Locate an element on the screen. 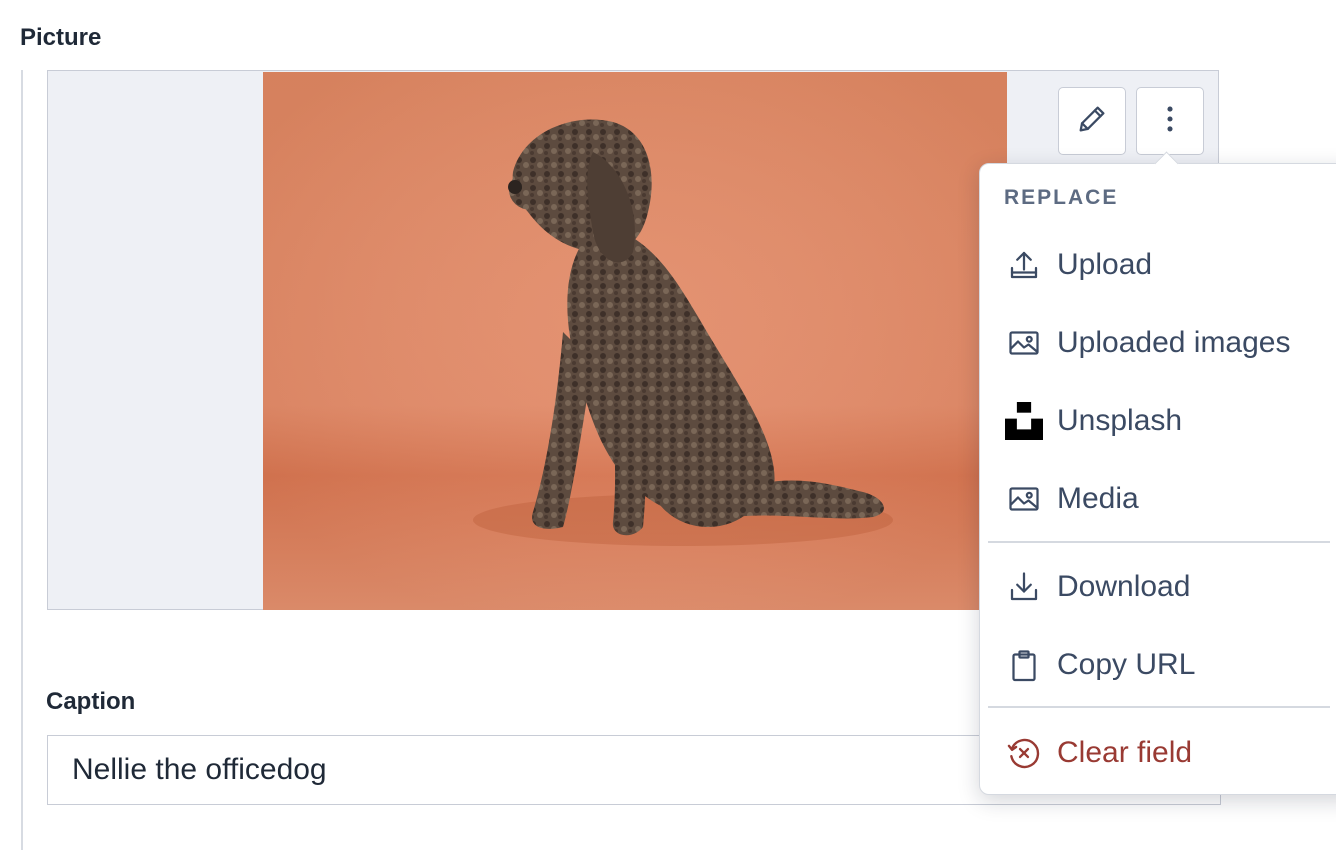 This screenshot has width=1336, height=850. menu-item-uploaded-images: Uploaded images is located at coordinates (1158, 343).